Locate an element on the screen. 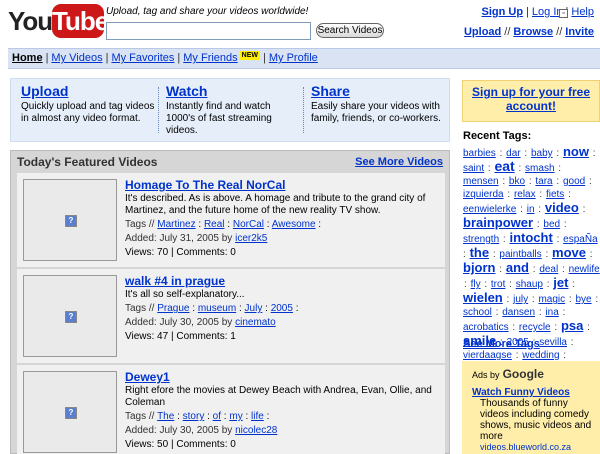 The height and width of the screenshot is (454, 600). video-title-link: walk #4 in prague is located at coordinates (175, 281).